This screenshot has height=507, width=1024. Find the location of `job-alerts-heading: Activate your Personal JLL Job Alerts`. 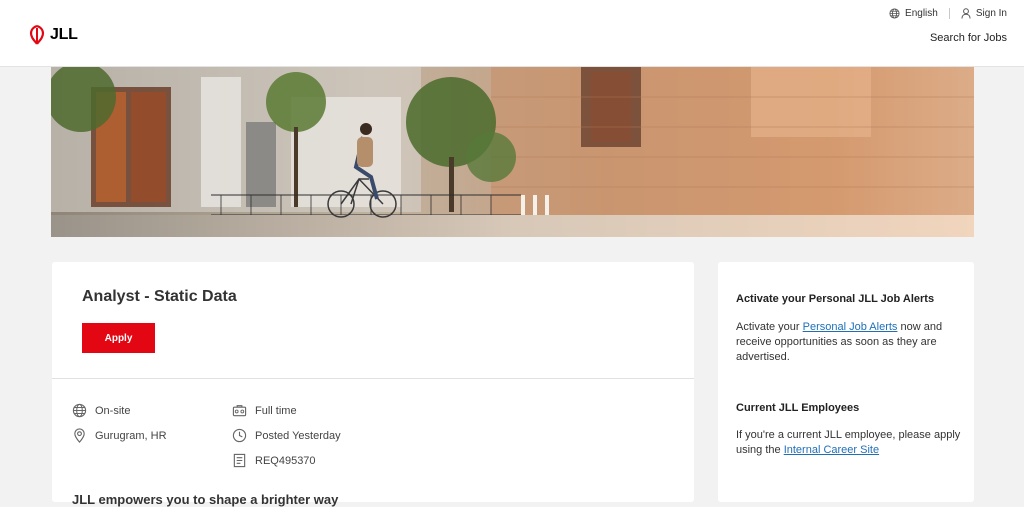

job-alerts-heading: Activate your Personal JLL Job Alerts is located at coordinates (835, 299).